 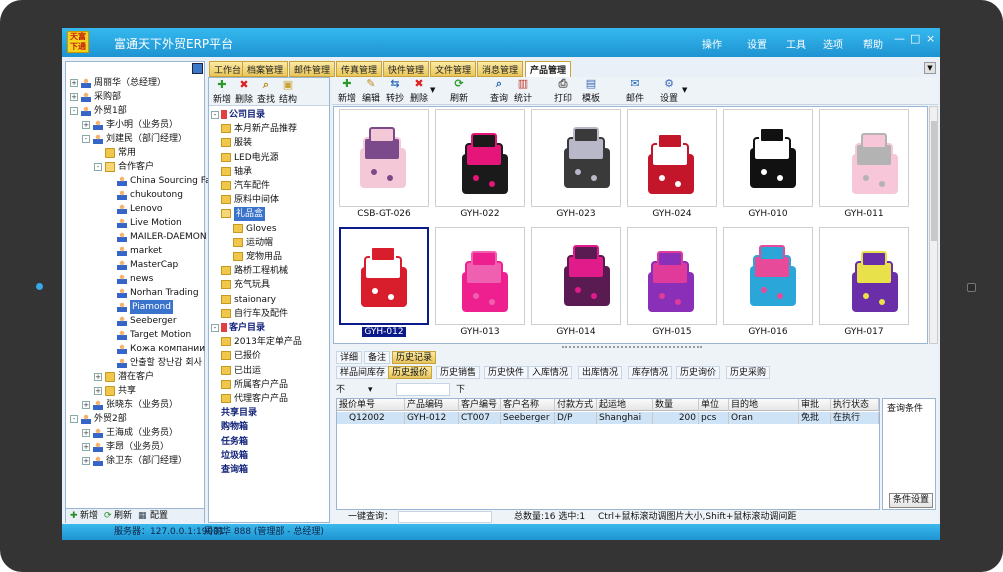 I want to click on quick-search-input, so click(x=445, y=517).